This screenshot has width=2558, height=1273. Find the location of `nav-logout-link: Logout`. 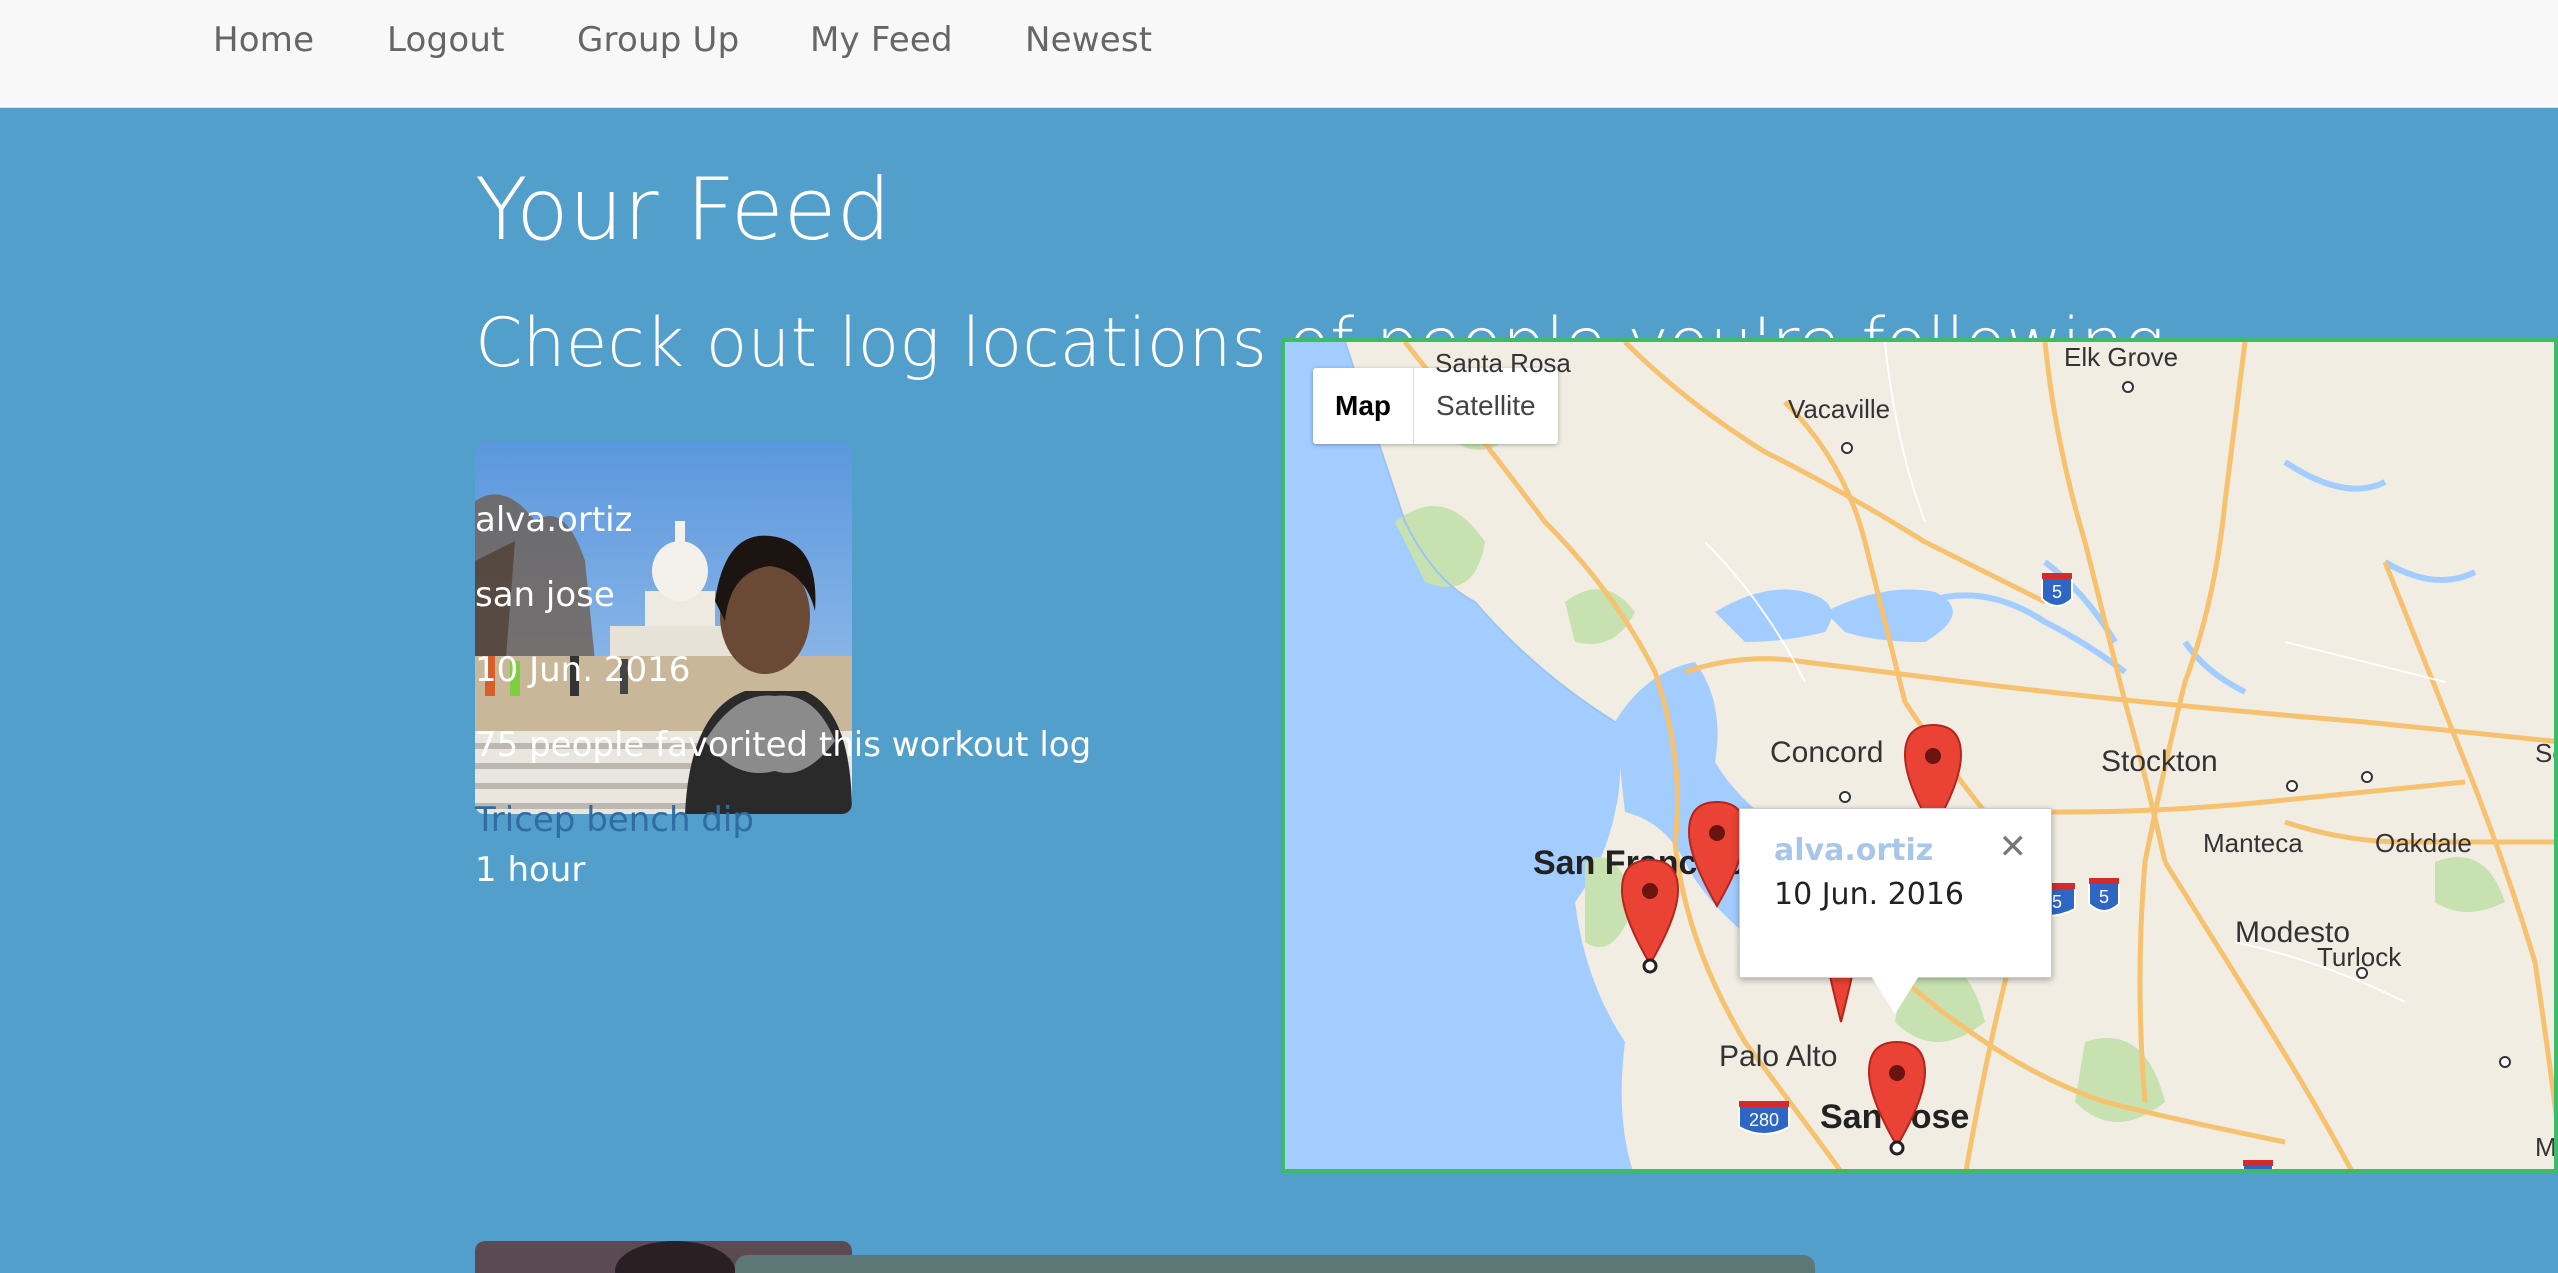

nav-logout-link: Logout is located at coordinates (446, 40).